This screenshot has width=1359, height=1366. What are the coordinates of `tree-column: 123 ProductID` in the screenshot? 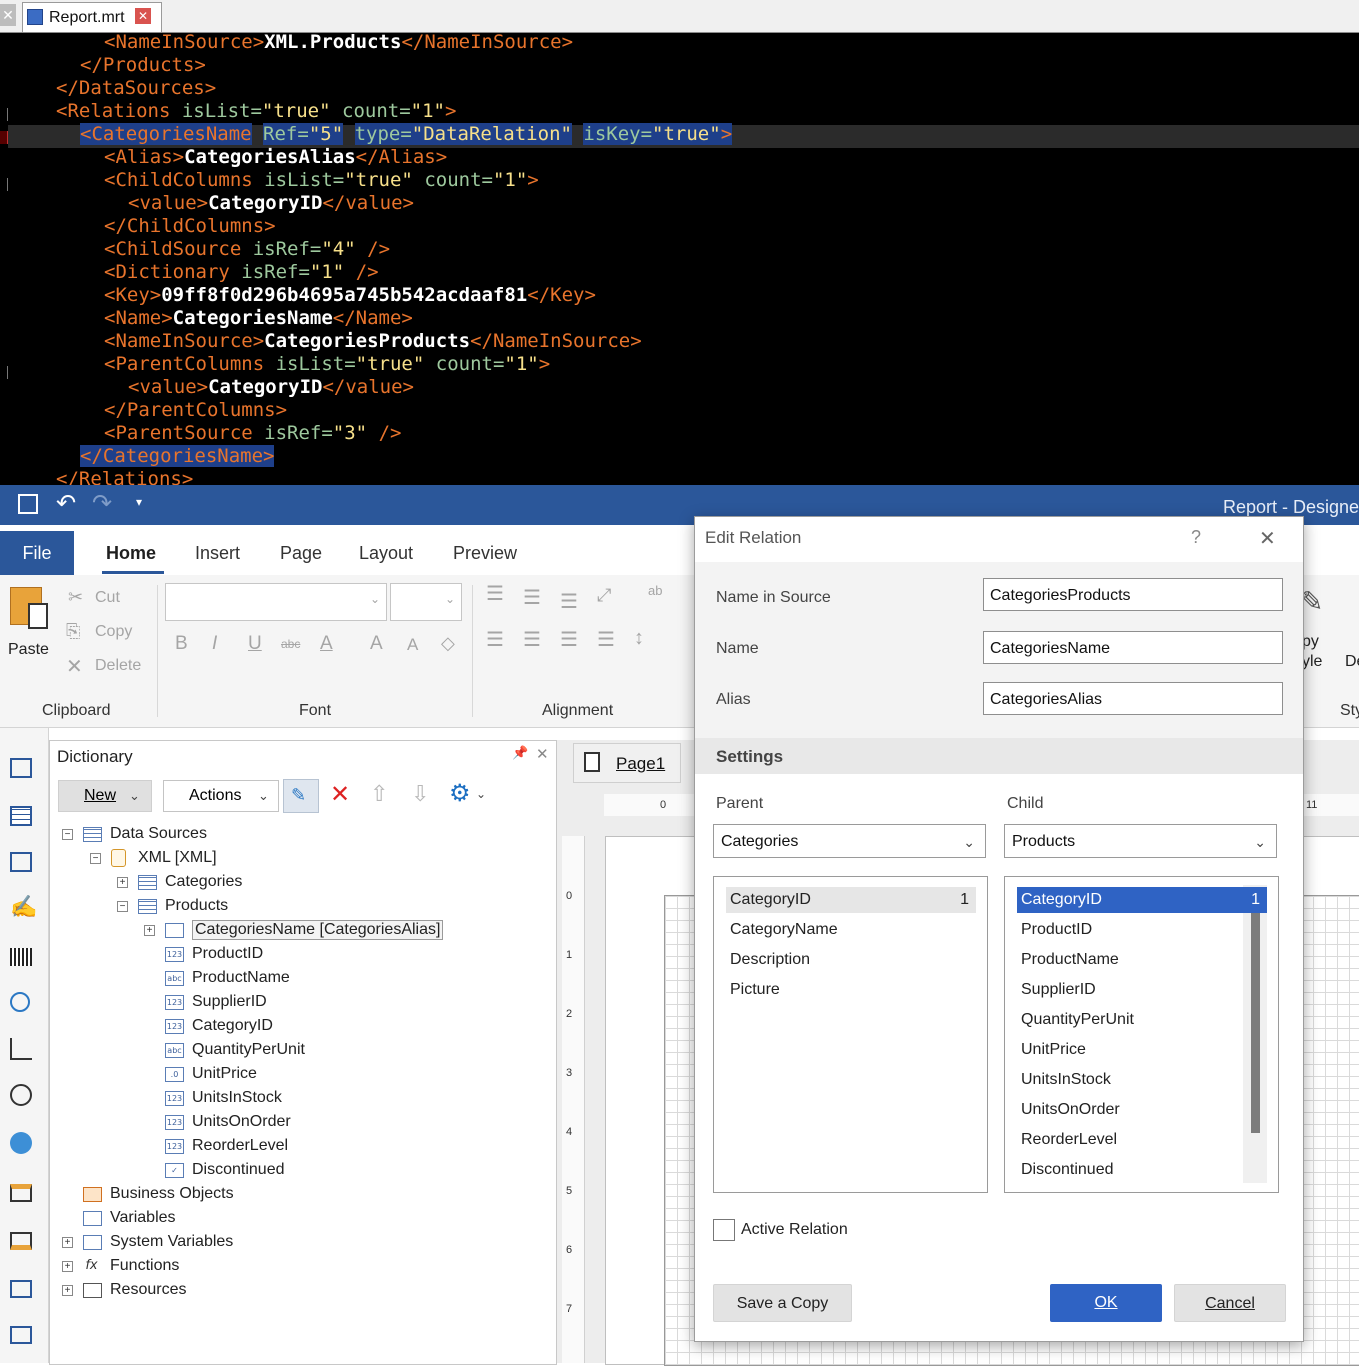 It's located at (300, 955).